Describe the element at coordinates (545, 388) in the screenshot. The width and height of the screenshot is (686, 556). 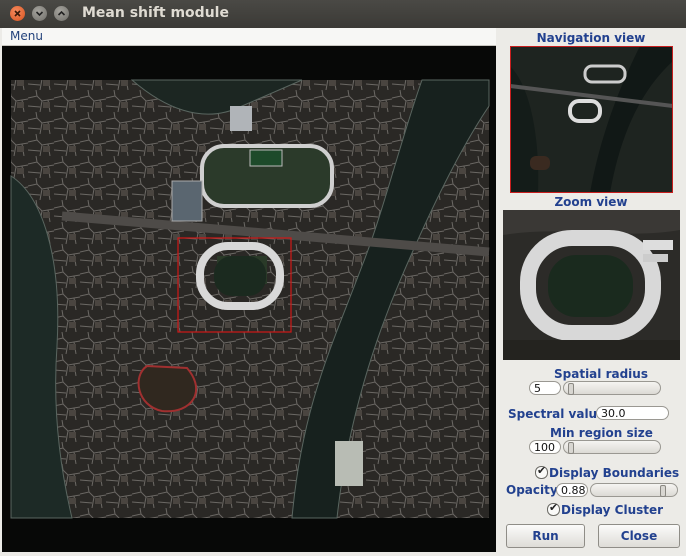
I see `spatial-radius-field: 5` at that location.